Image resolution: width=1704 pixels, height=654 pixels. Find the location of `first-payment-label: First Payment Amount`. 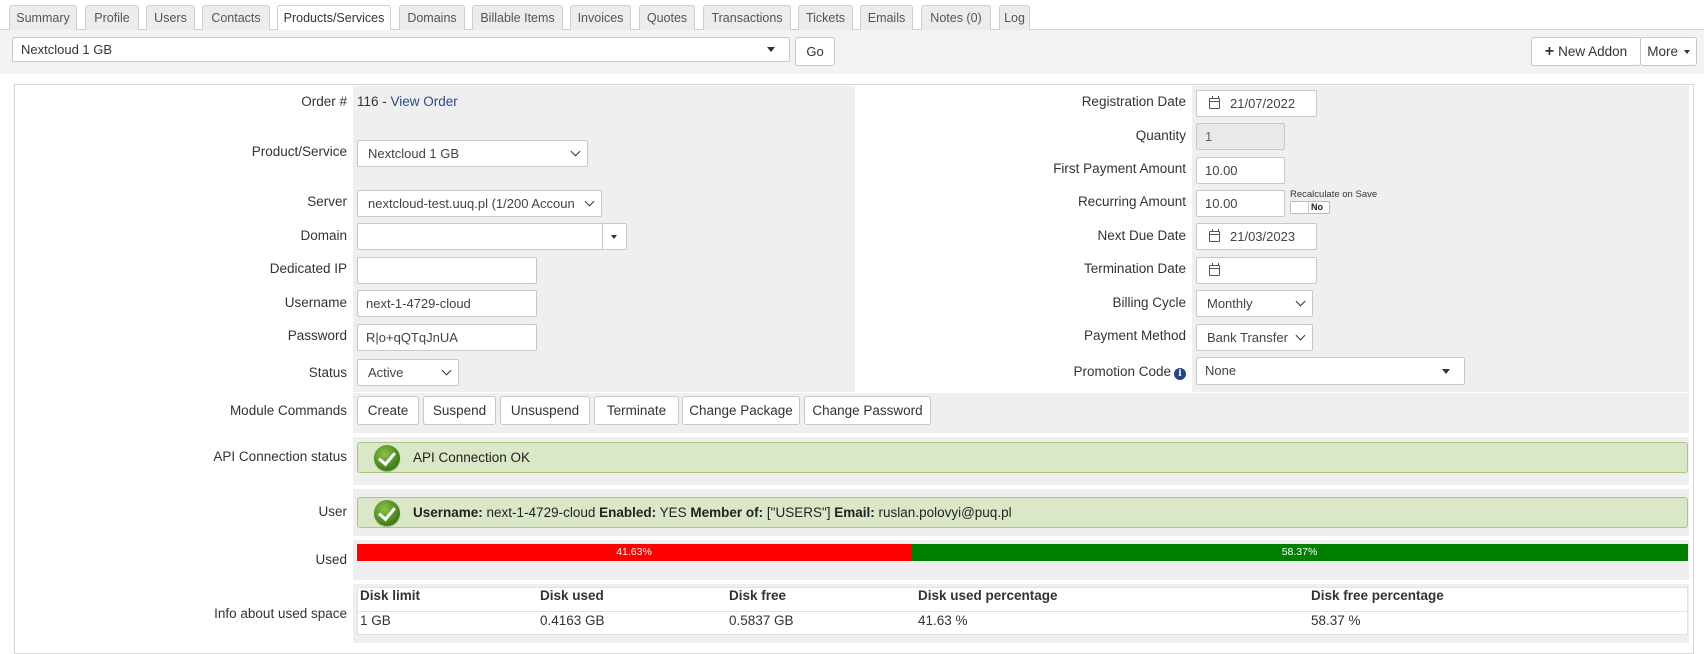

first-payment-label: First Payment Amount is located at coordinates (1119, 168).